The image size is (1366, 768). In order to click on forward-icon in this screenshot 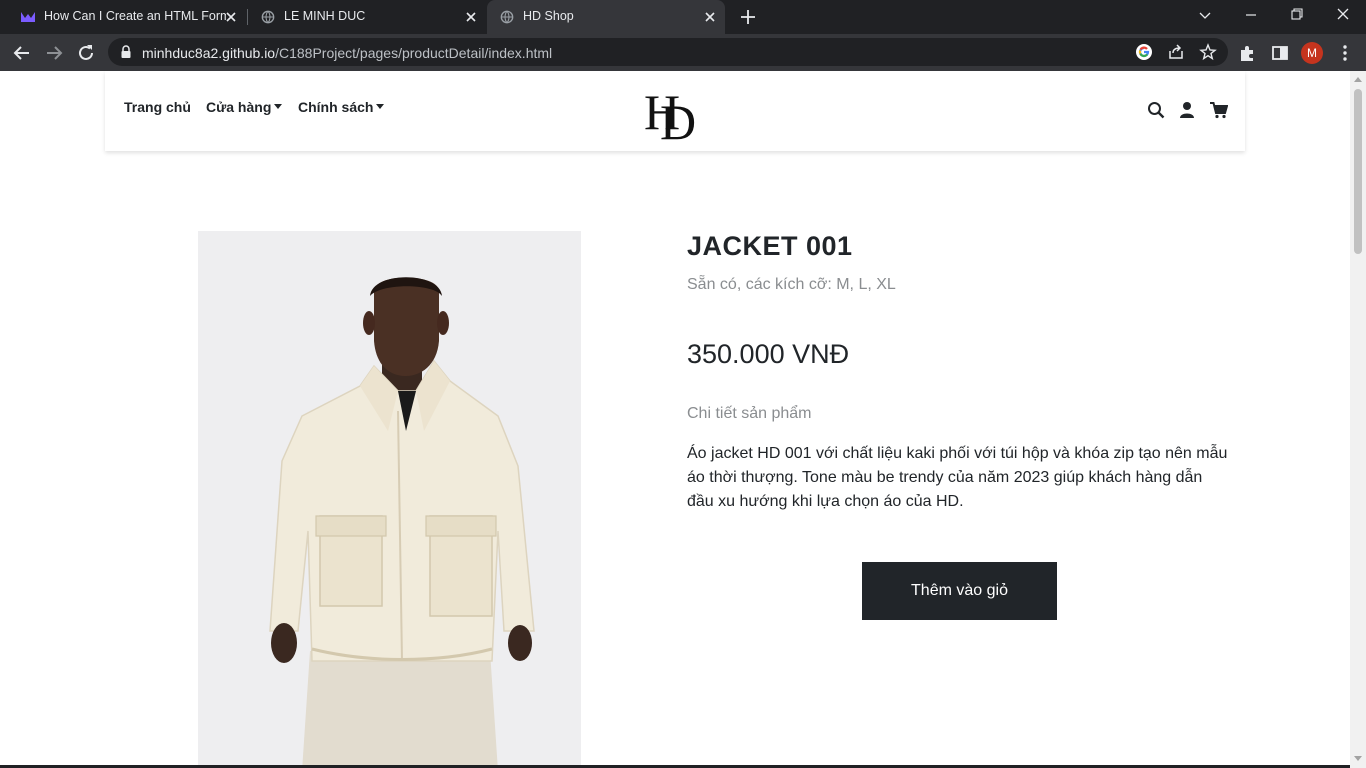, I will do `click(54, 53)`.